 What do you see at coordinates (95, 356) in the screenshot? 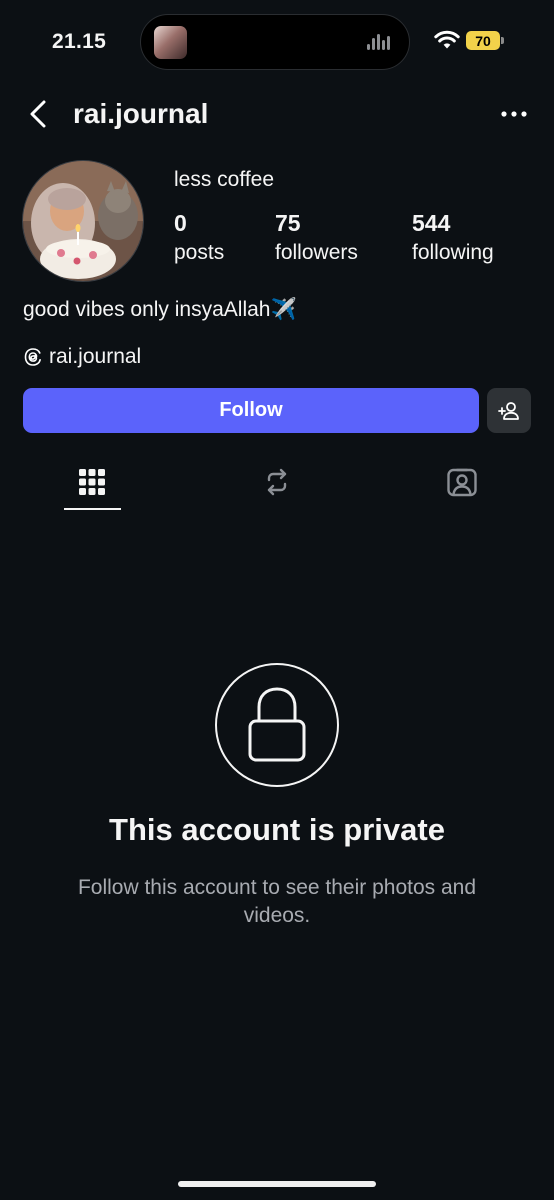
I see `threads-handle: rai.journal` at bounding box center [95, 356].